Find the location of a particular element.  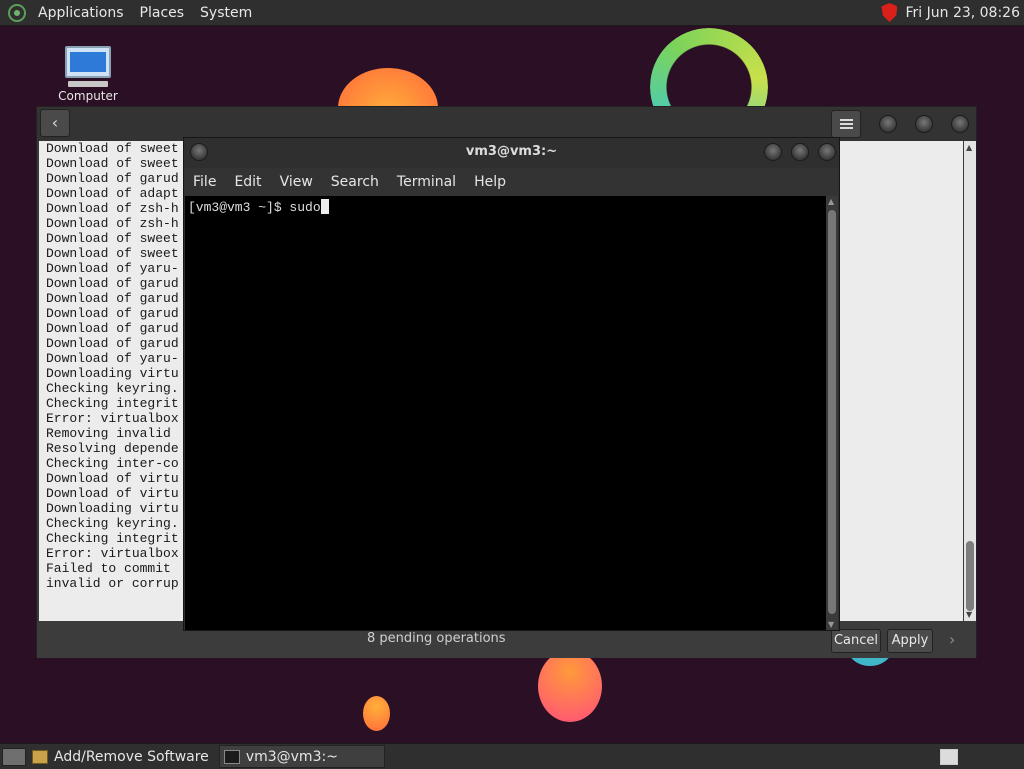

close-button is located at coordinates (960, 124).